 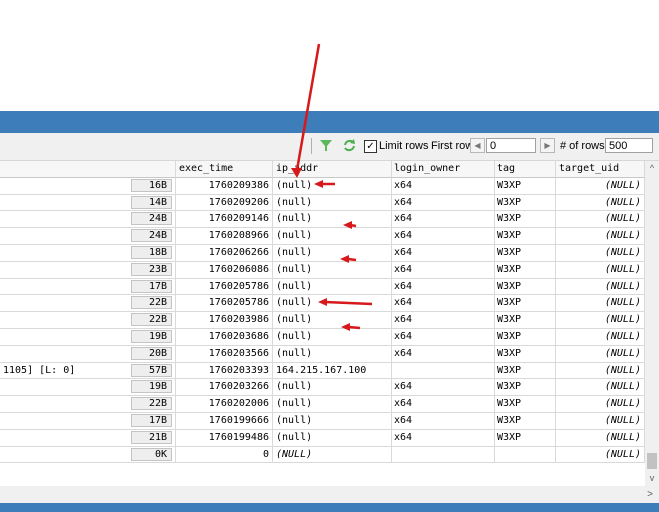 I want to click on exec-time-cell: 1760209146, so click(x=224, y=220).